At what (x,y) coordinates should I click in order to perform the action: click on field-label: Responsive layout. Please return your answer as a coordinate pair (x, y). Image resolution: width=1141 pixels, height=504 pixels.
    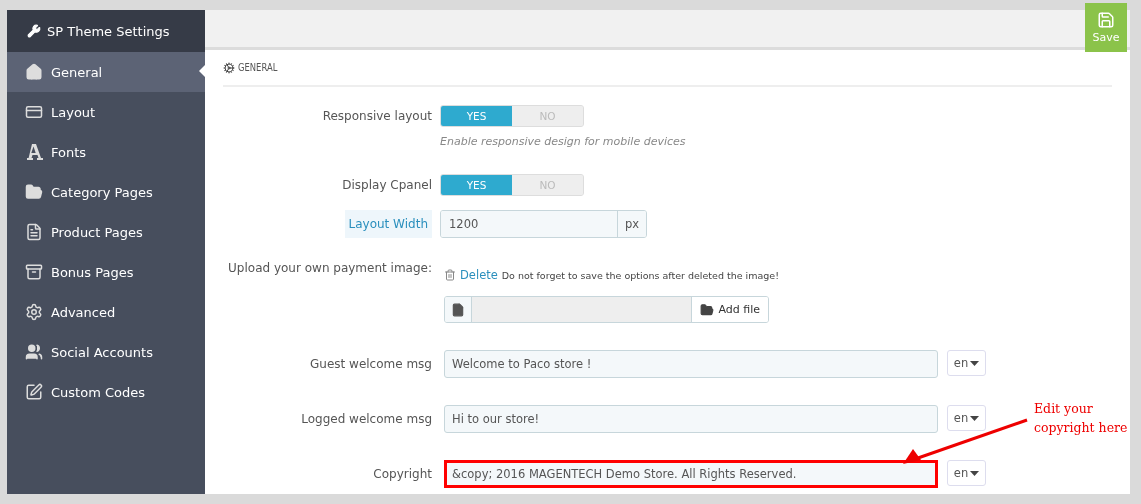
    Looking at the image, I should click on (377, 116).